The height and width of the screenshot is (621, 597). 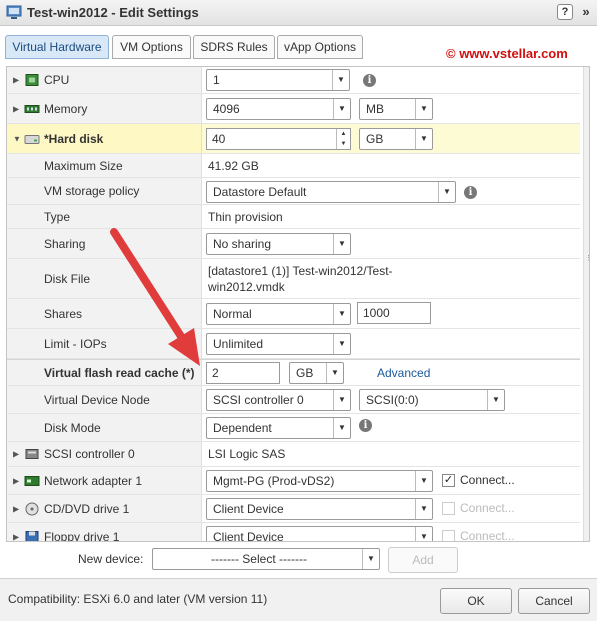 I want to click on vflash-unit-select: GB ▼, so click(x=316, y=373).